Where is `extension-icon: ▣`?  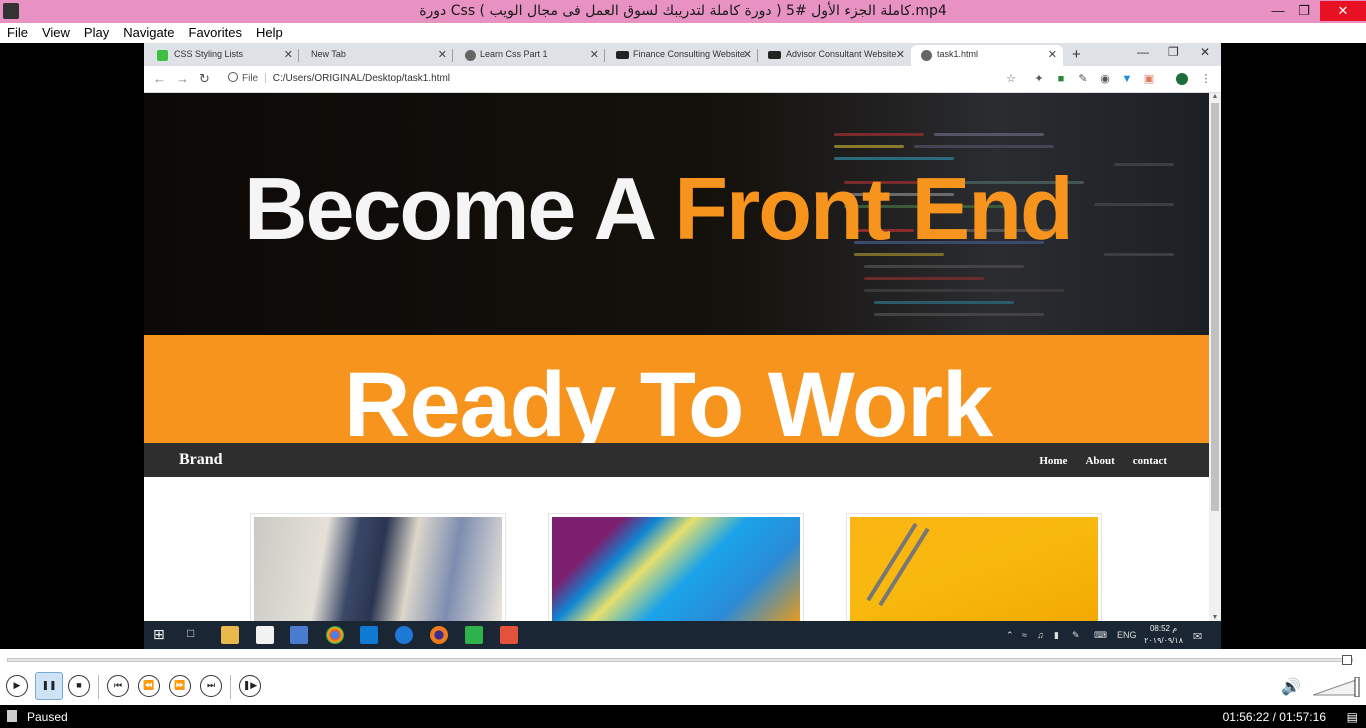
extension-icon: ▣ is located at coordinates (1149, 79).